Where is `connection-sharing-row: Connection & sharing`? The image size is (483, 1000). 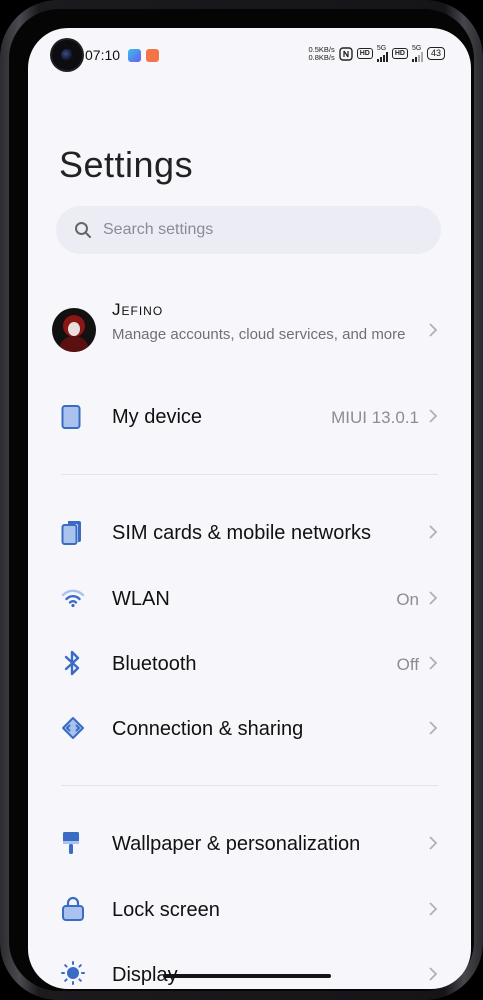
connection-sharing-row: Connection & sharing is located at coordinates (249, 728).